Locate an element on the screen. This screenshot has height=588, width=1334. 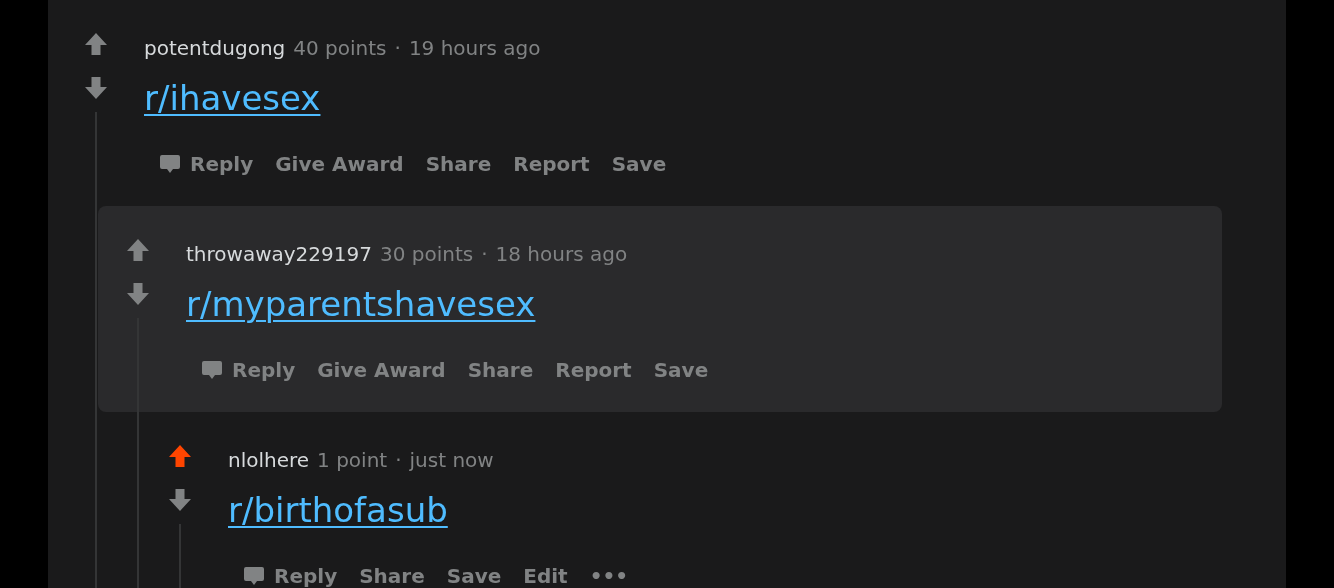
subreddit-link: r/birthofasub is located at coordinates (338, 510).